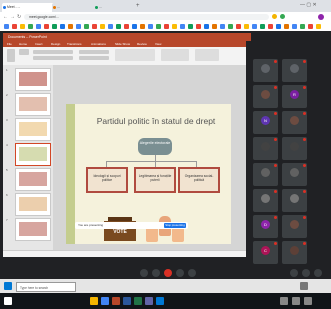 This screenshot has height=309, width=331. I want to click on slide-thumbnail-selected, so click(33, 154).